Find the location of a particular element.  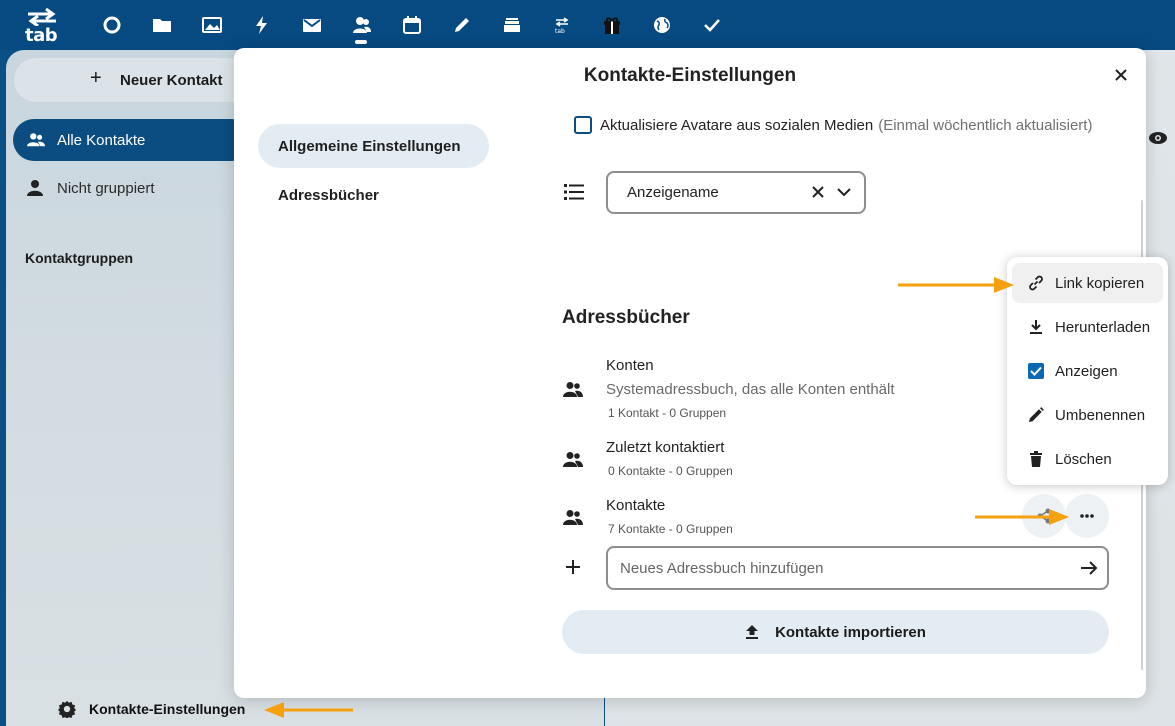

more-horizontal-icon is located at coordinates (1087, 516).